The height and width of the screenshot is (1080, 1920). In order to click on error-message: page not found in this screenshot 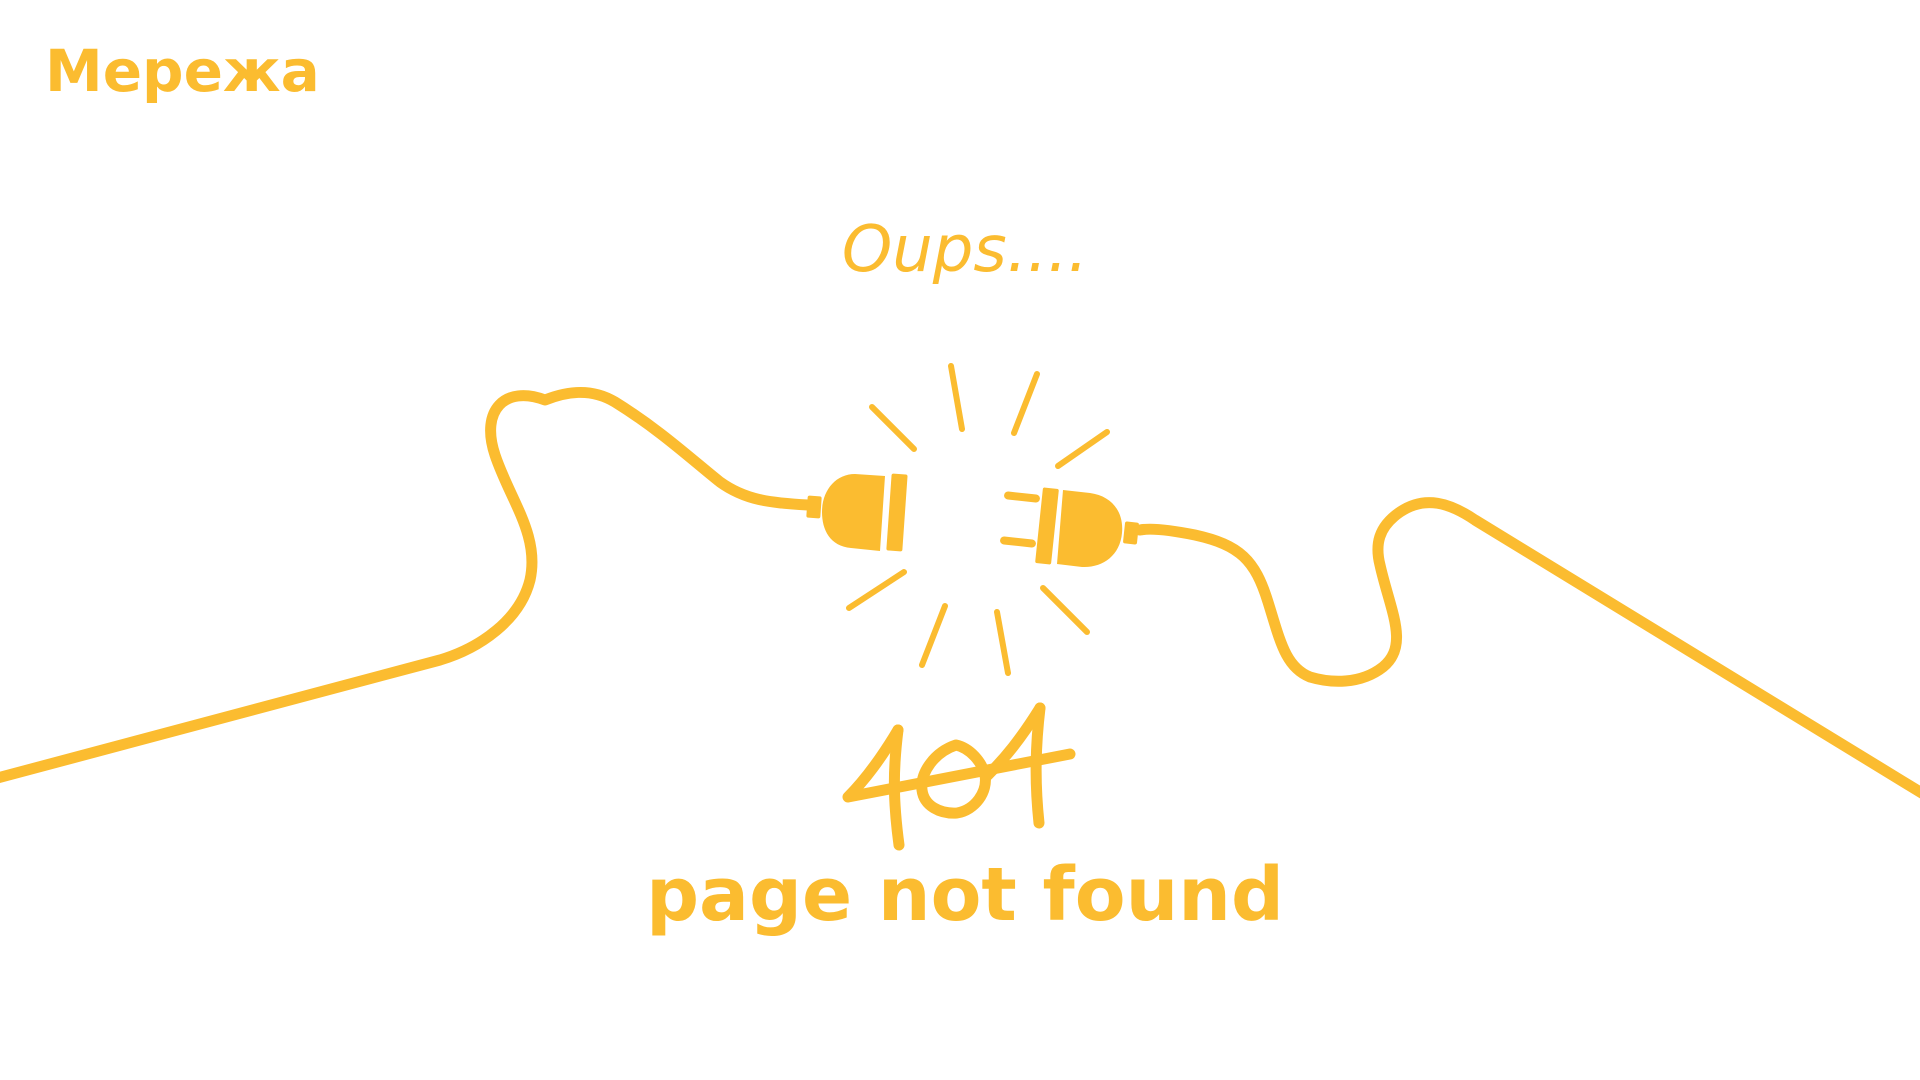, I will do `click(965, 895)`.